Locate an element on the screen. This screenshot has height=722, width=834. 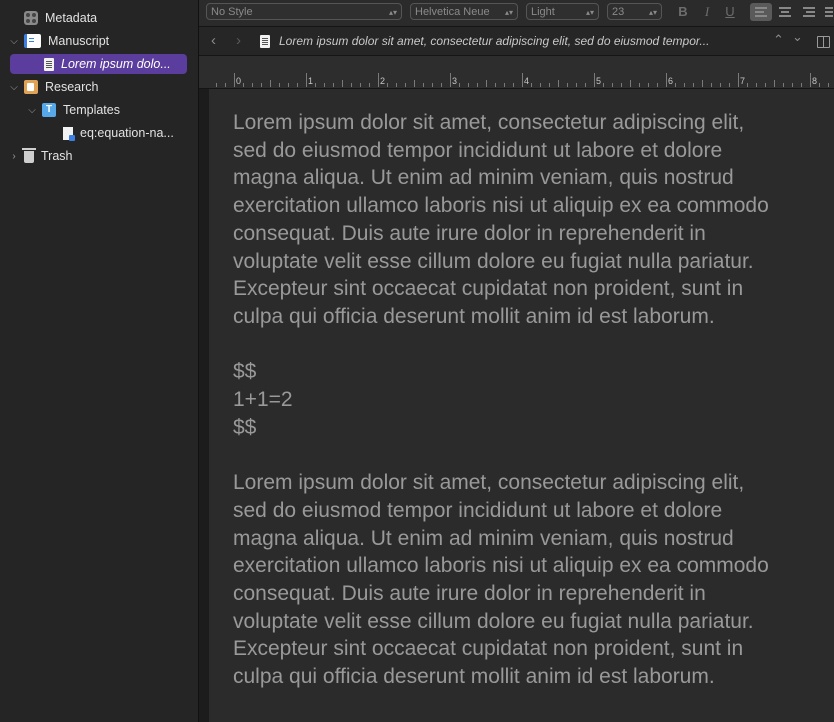
document-icon is located at coordinates (49, 64).